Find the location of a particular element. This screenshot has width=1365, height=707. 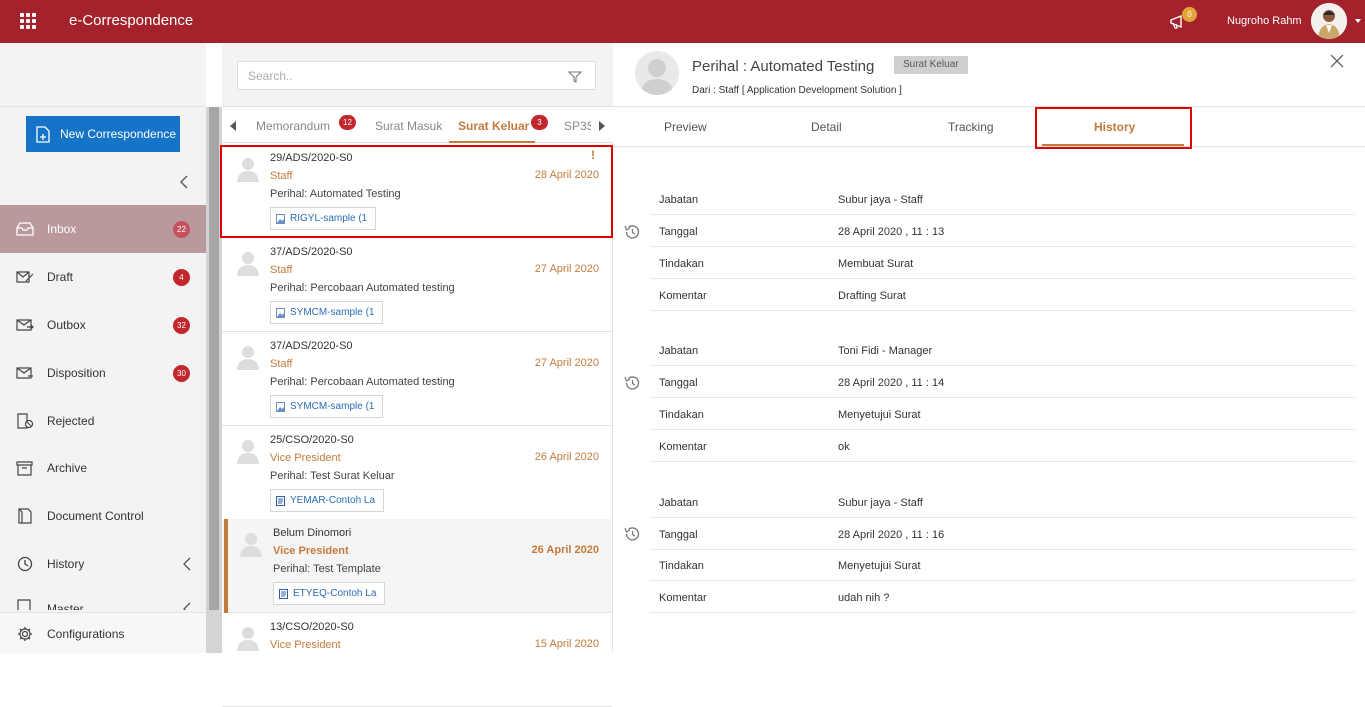

app-grid-icon is located at coordinates (28, 21).